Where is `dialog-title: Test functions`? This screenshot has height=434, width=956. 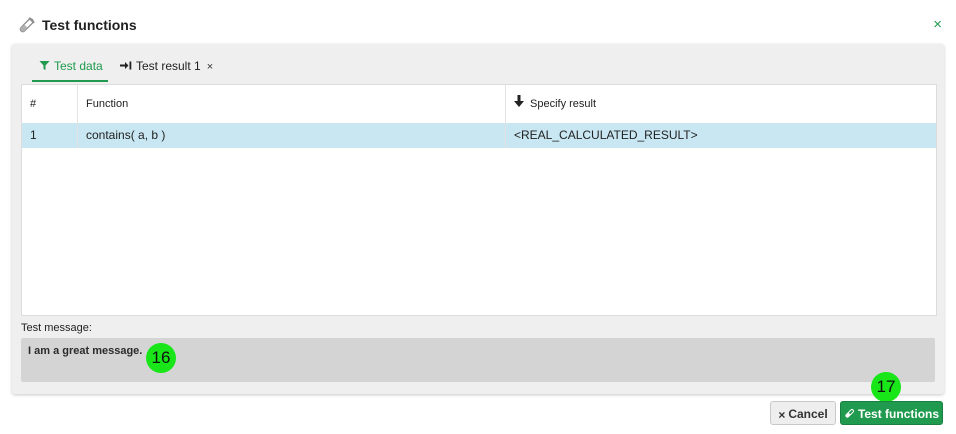 dialog-title: Test functions is located at coordinates (89, 25).